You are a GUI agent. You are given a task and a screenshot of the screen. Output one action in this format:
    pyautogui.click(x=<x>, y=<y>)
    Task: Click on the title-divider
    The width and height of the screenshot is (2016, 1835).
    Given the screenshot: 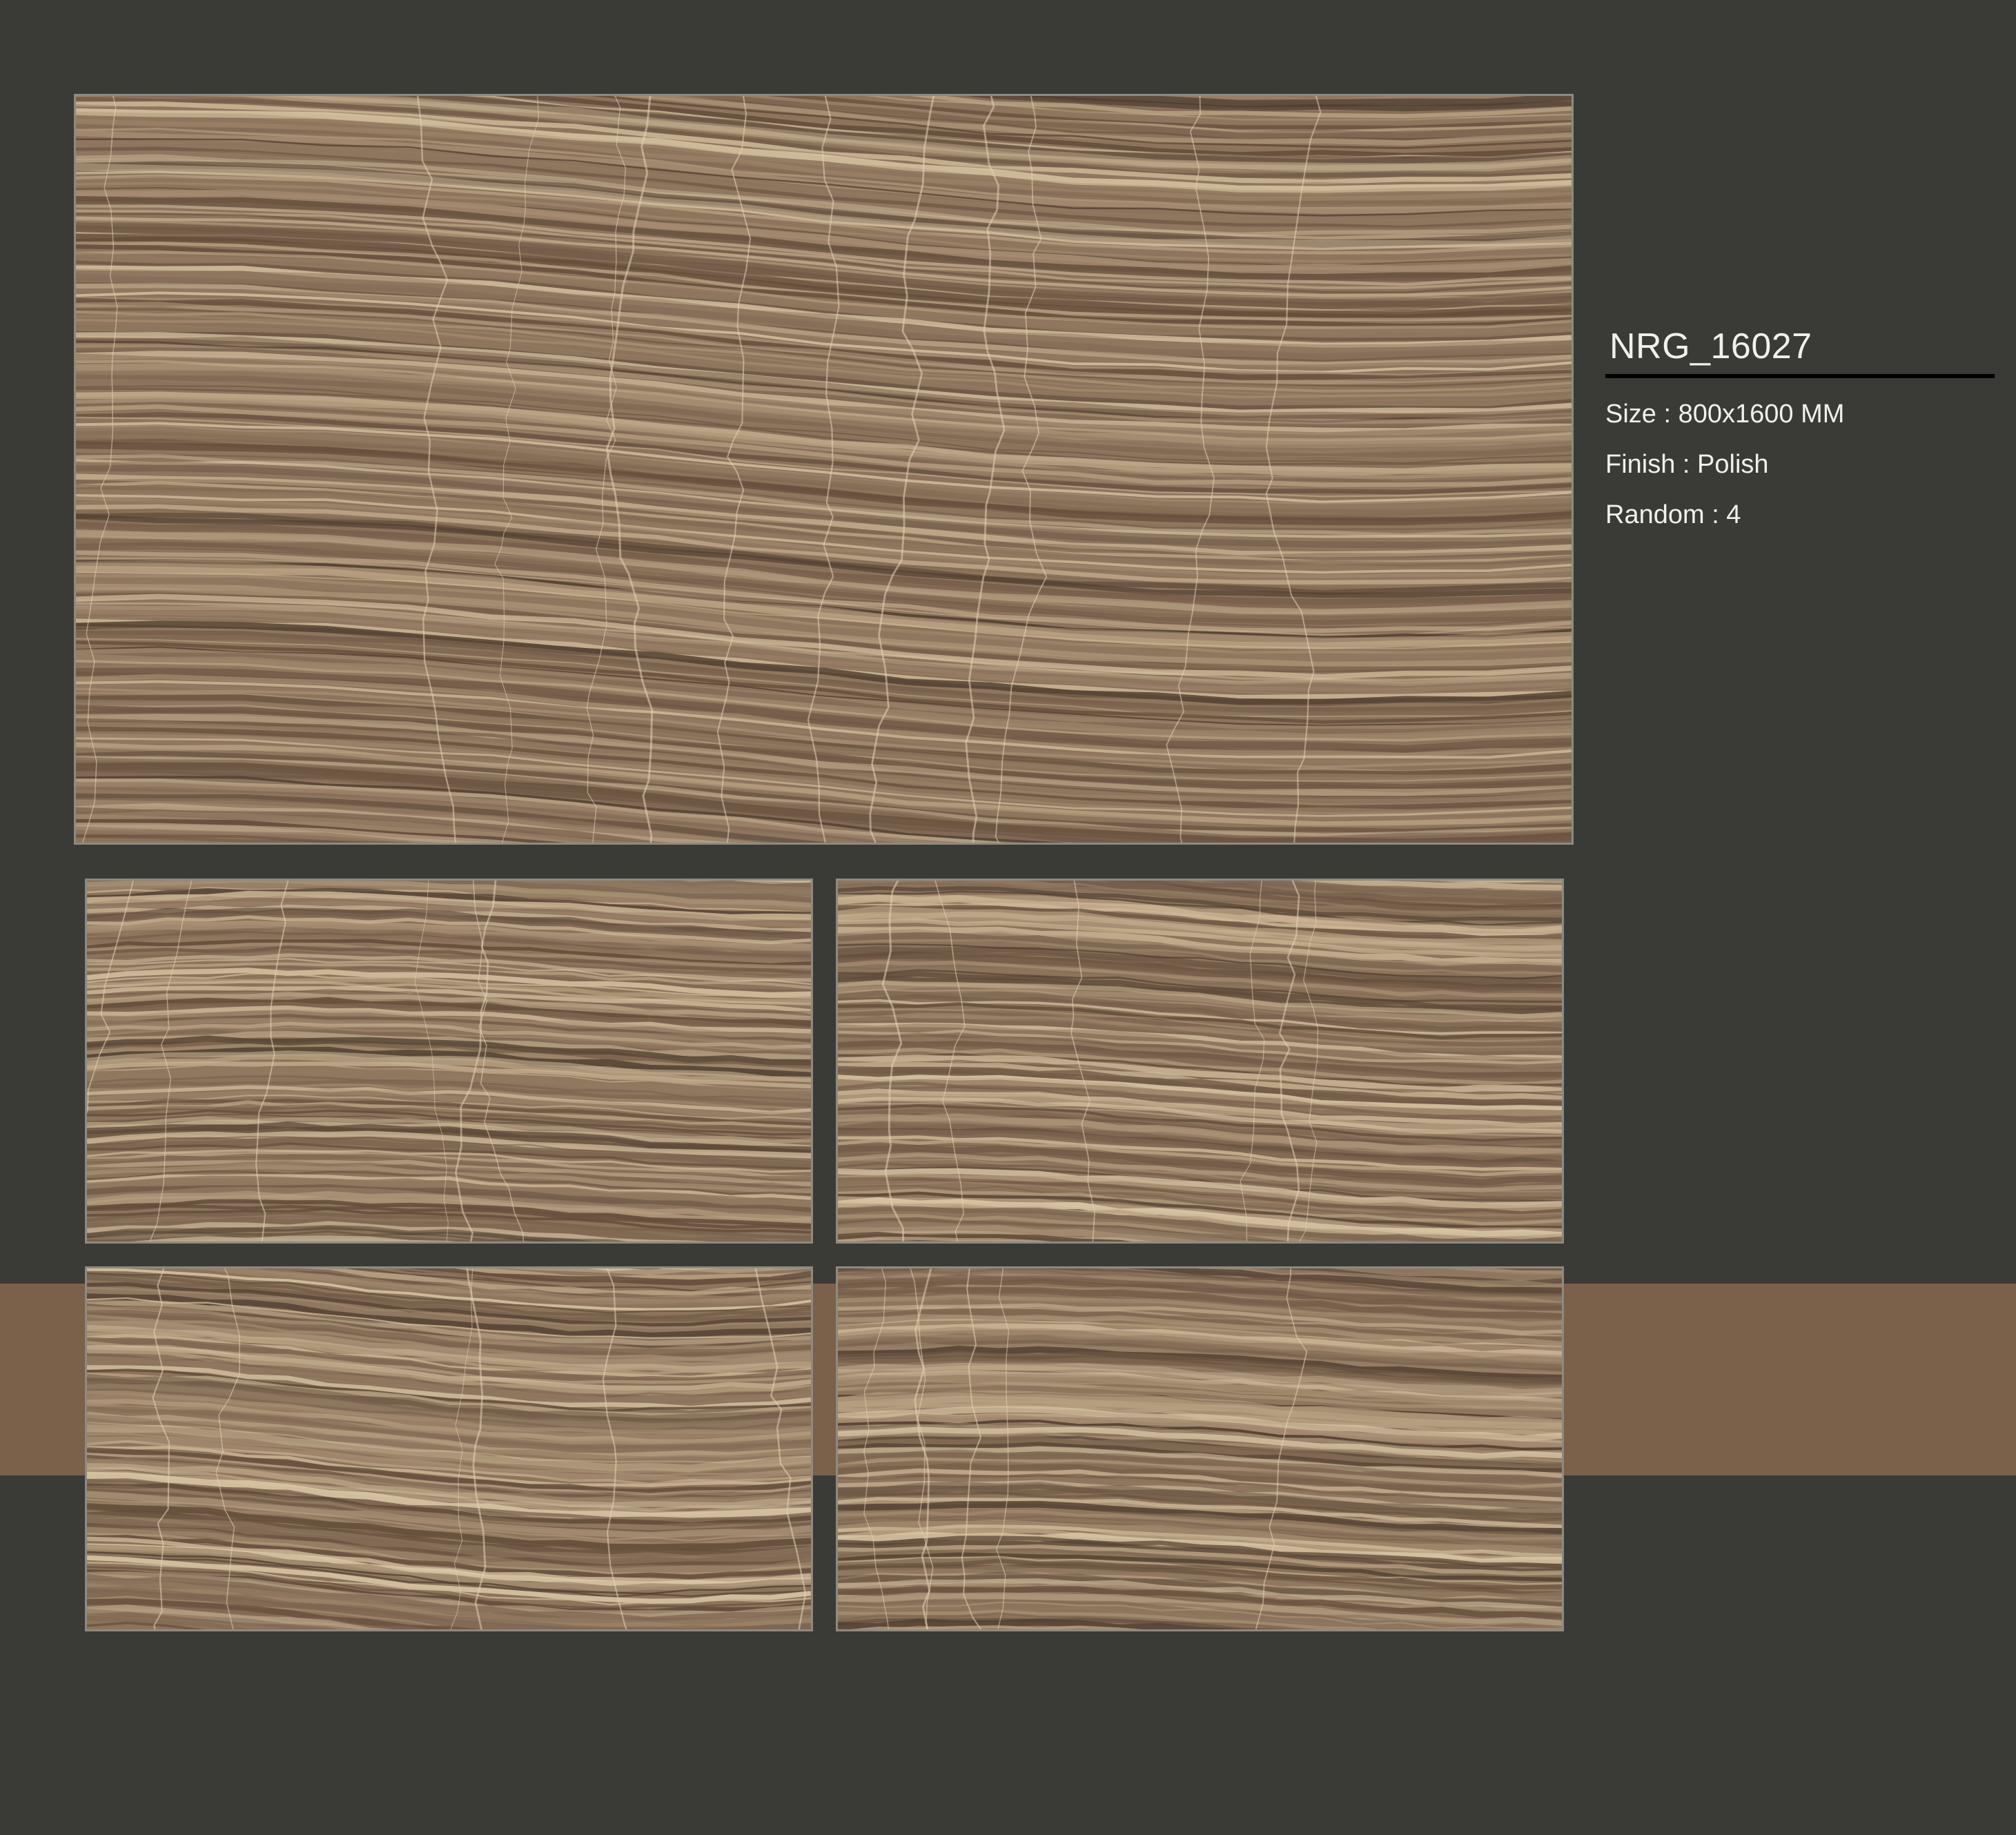 What is the action you would take?
    pyautogui.click(x=1800, y=376)
    